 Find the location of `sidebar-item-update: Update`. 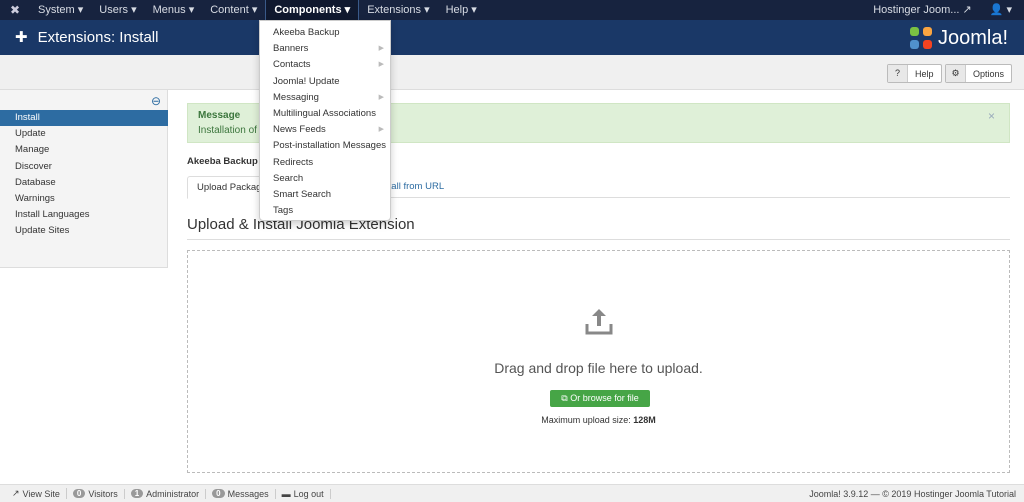

sidebar-item-update: Update is located at coordinates (84, 134).